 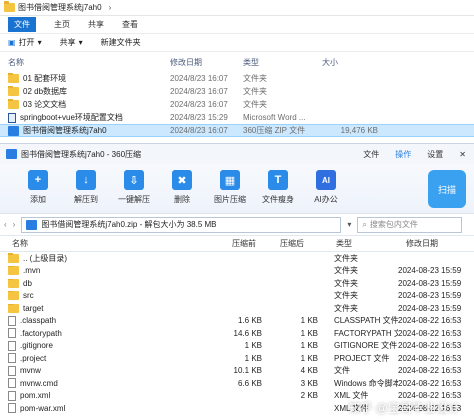 I want to click on delete-button: ✖ 删除, so click(x=182, y=187).